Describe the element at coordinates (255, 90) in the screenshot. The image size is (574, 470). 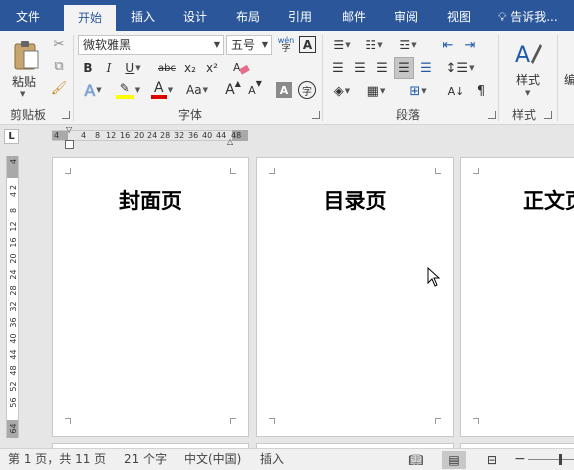
I see `shrink-font-button: A ▼` at that location.